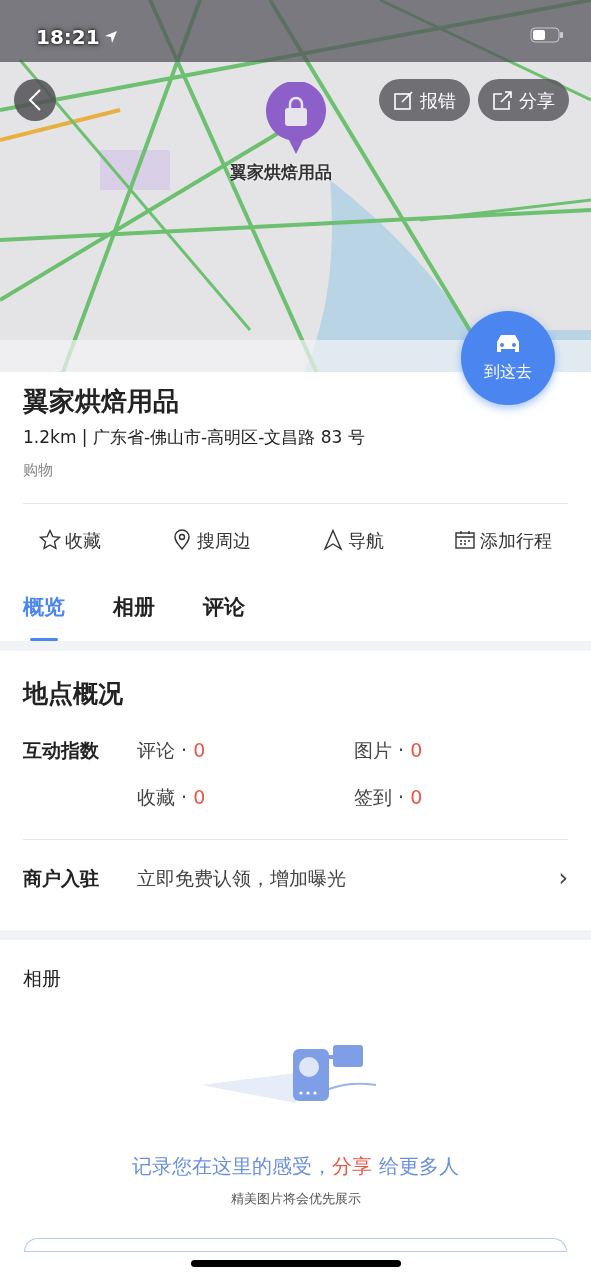 The image size is (591, 1279). I want to click on address-text: 1.2km | 广东省-佛山市-高明区-文昌路 83 号, so click(194, 437).